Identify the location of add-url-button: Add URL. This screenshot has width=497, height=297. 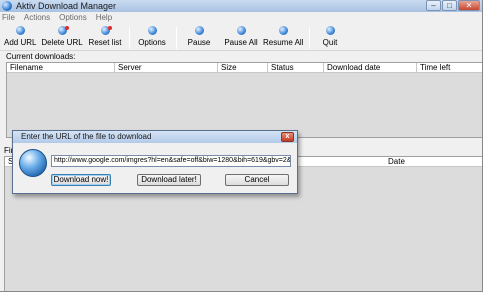
(20, 38).